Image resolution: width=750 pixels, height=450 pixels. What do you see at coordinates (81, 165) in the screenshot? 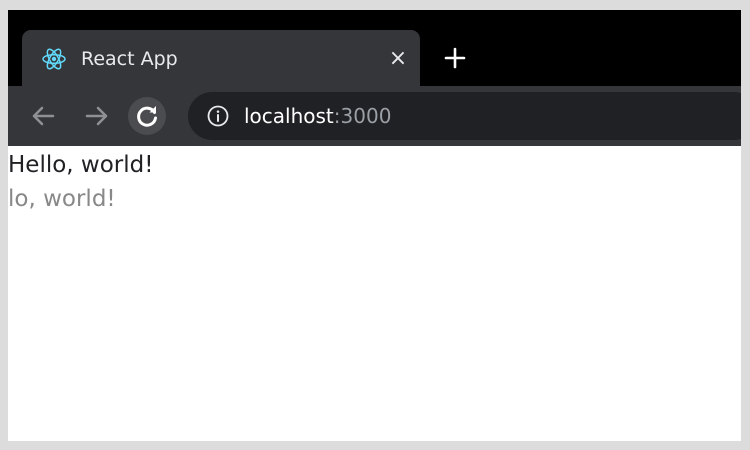
I see `hello-text: Hello, world!` at bounding box center [81, 165].